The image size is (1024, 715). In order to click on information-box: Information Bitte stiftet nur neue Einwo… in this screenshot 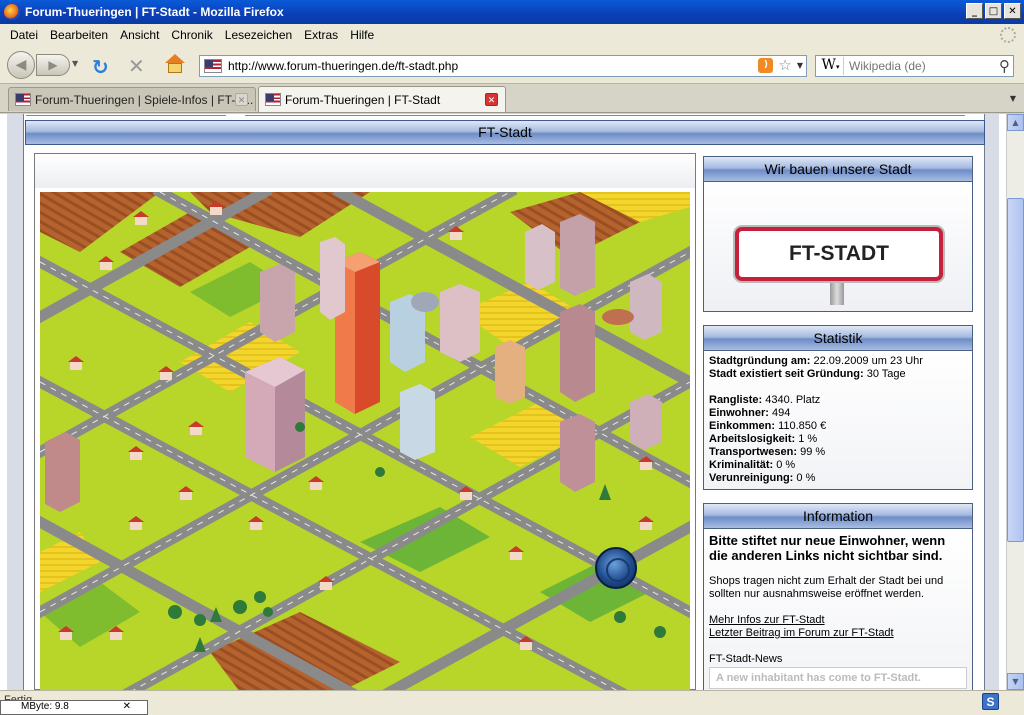, I will do `click(838, 596)`.